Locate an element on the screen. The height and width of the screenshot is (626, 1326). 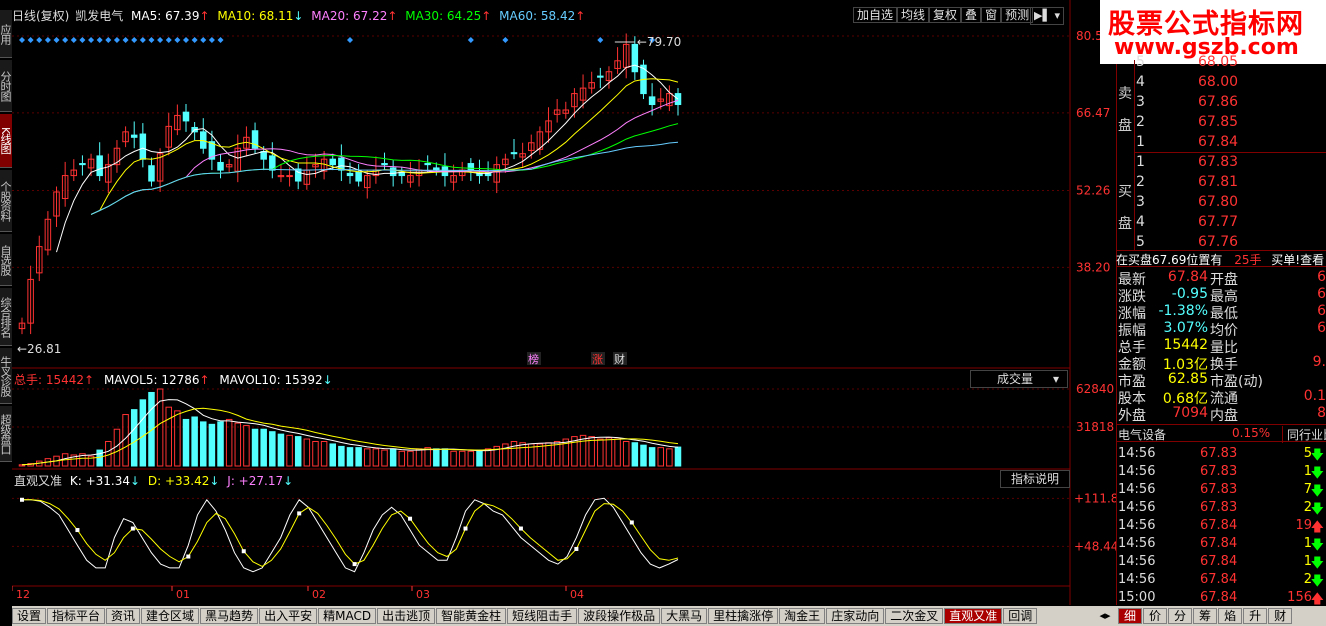
indicator-tab: 庄家动向 is located at coordinates (855, 616).